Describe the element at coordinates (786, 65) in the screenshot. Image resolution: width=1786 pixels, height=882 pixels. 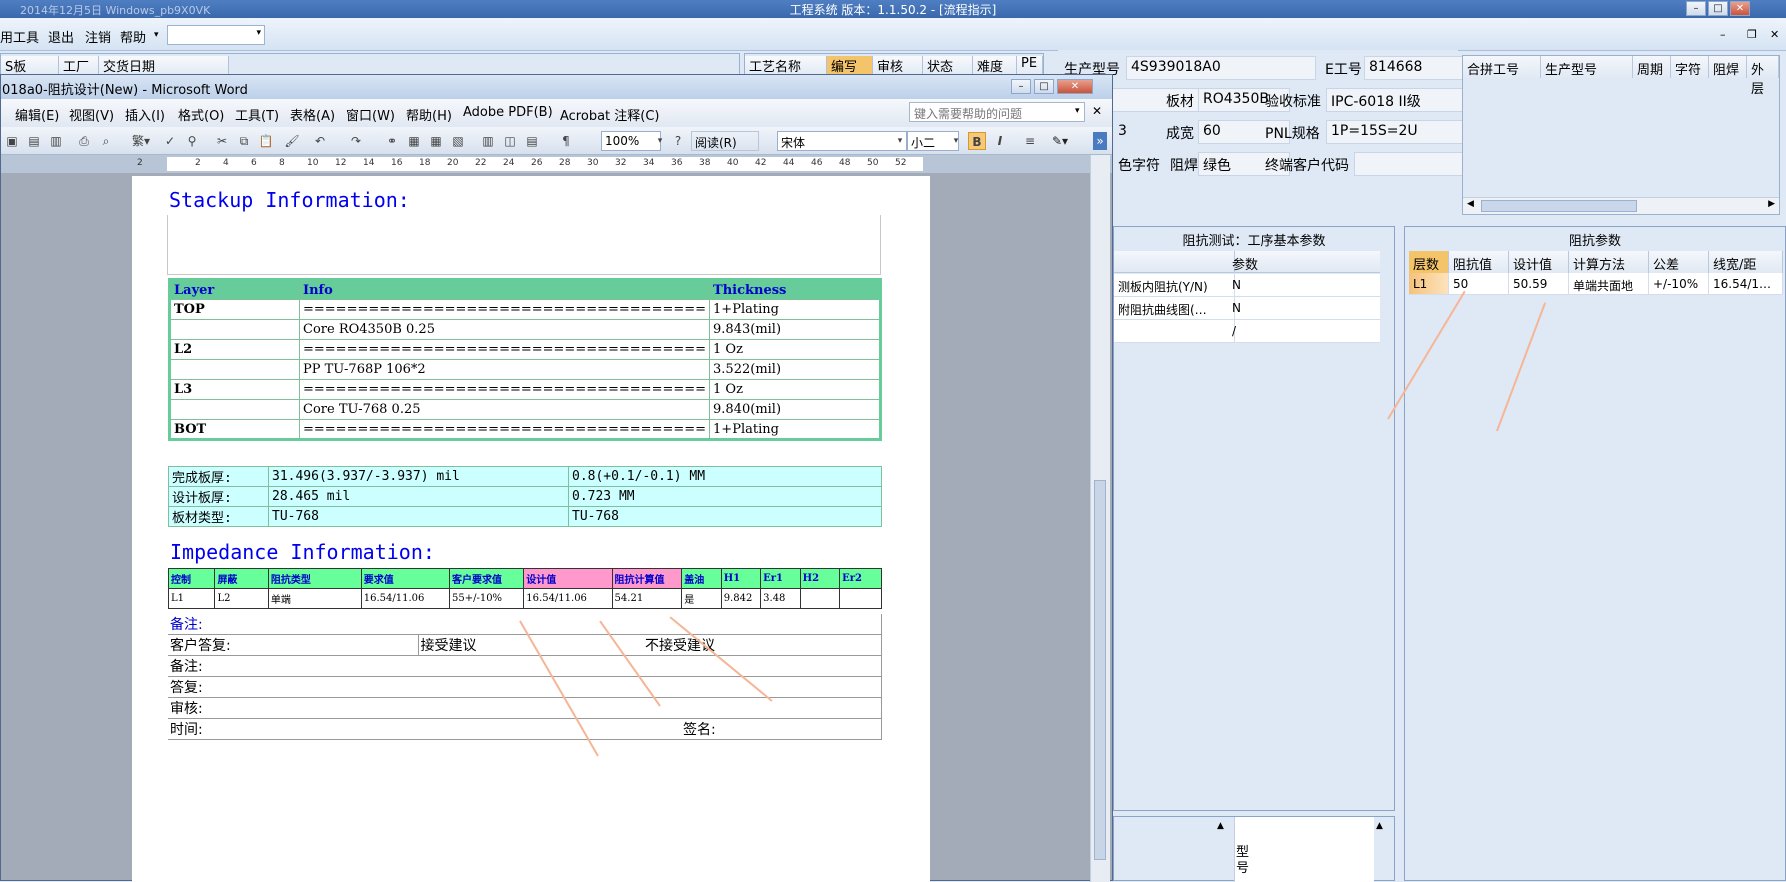
I see `col-process-name: 工艺名称` at that location.